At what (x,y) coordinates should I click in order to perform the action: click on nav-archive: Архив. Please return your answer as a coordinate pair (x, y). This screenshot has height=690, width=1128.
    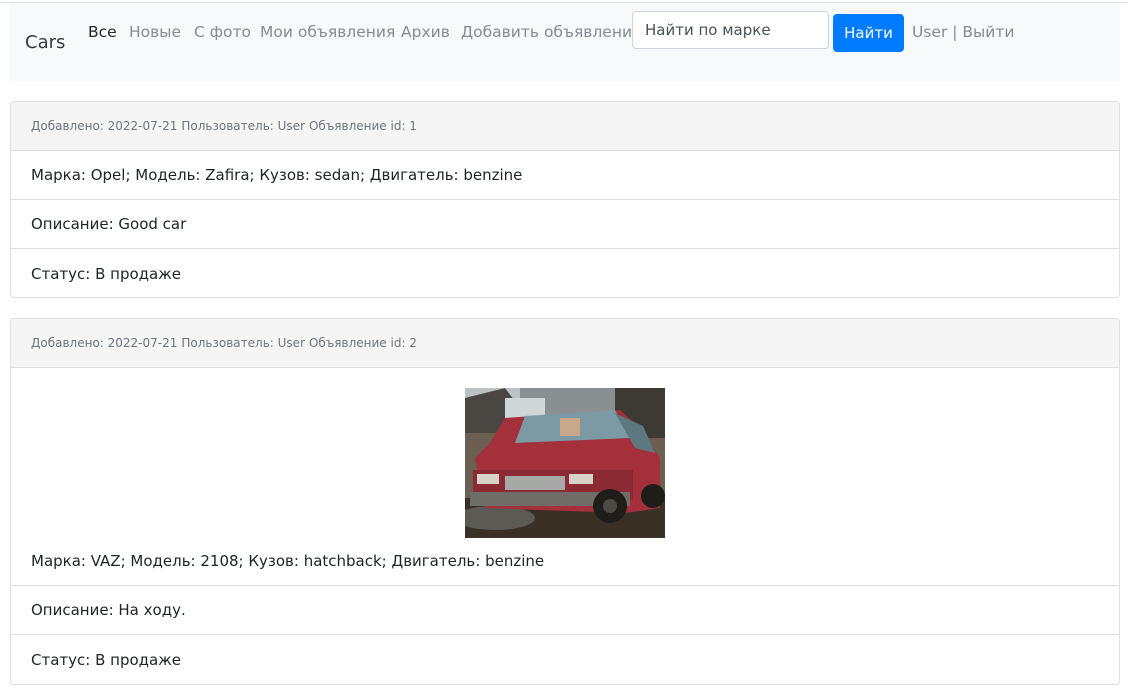
    Looking at the image, I should click on (425, 32).